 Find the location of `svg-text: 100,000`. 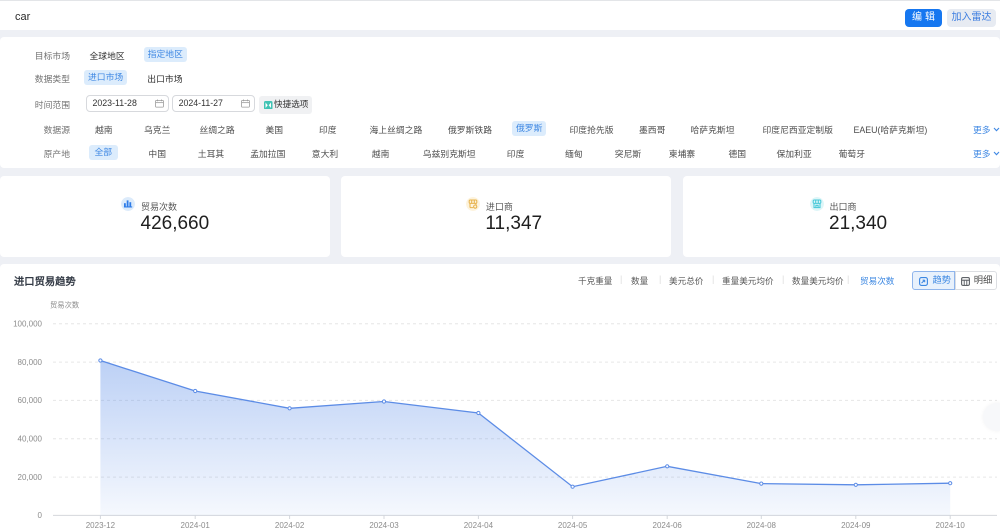

svg-text: 100,000 is located at coordinates (27, 324).